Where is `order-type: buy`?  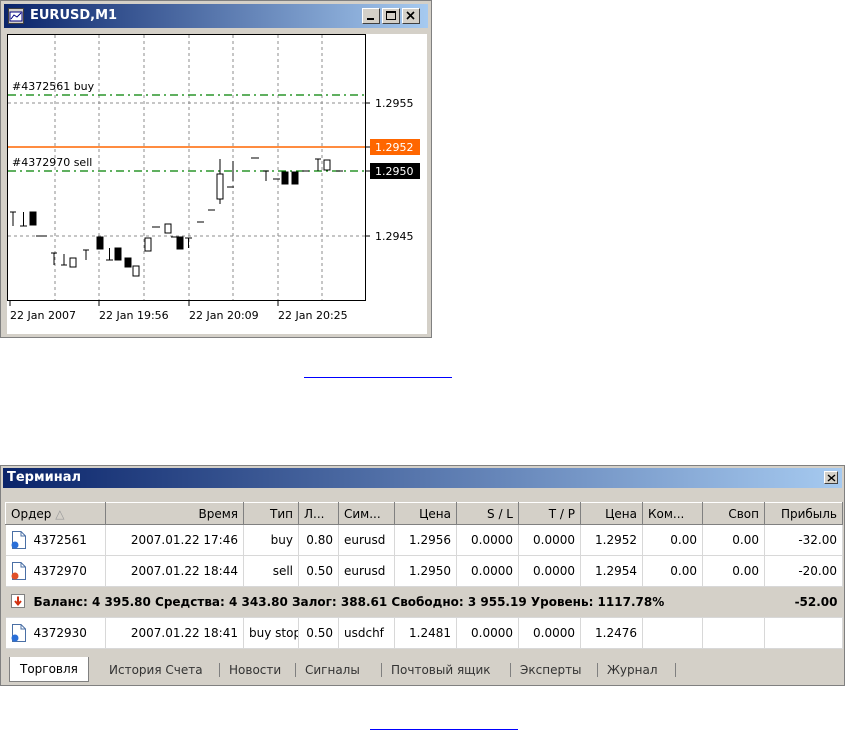 order-type: buy is located at coordinates (271, 540).